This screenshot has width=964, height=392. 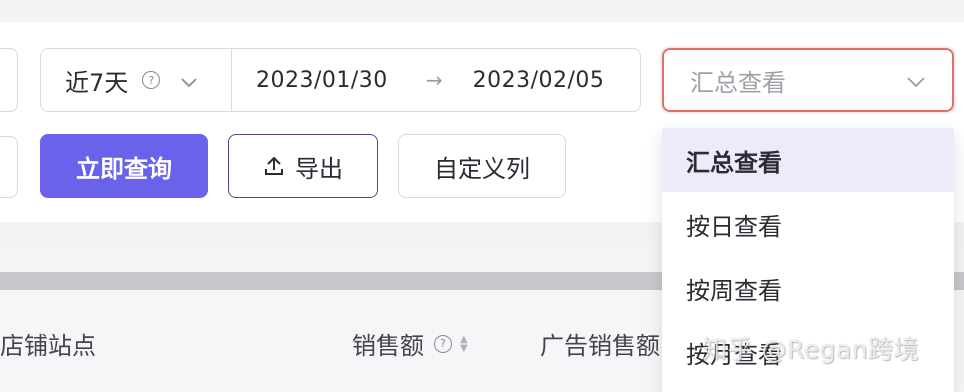 What do you see at coordinates (137, 80) in the screenshot?
I see `date-range-preset-select: 近7天 ?` at bounding box center [137, 80].